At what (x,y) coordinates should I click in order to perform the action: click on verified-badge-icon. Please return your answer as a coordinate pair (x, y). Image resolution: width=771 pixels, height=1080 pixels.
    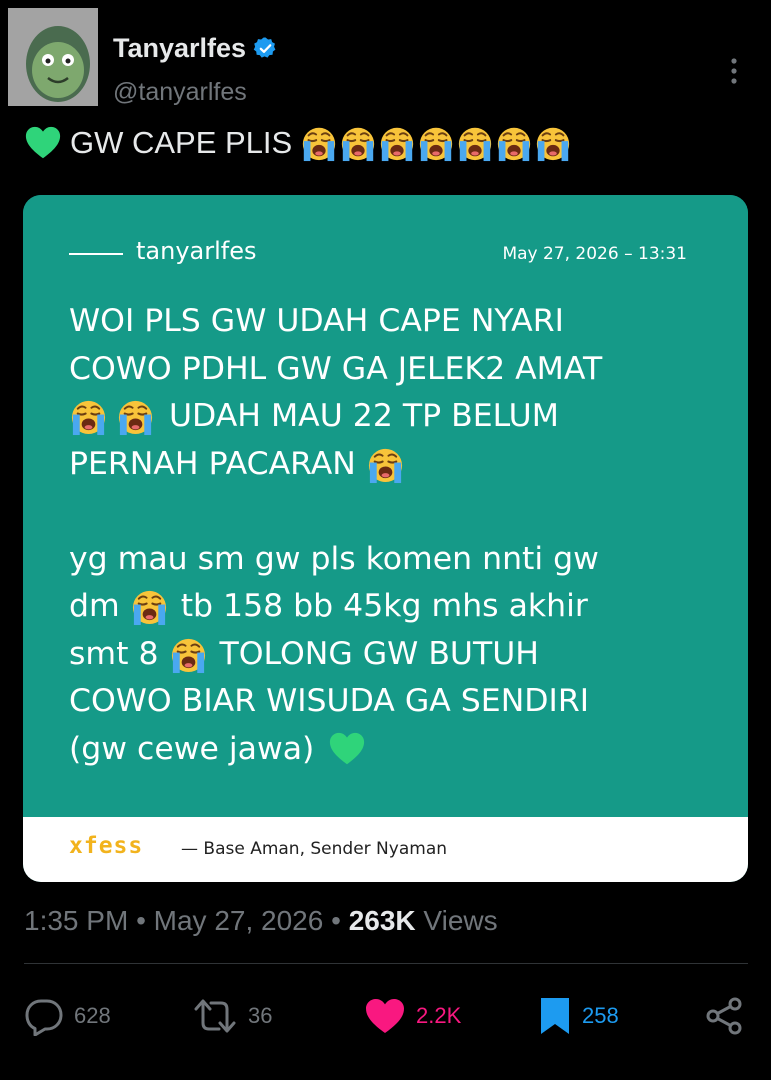
    Looking at the image, I should click on (264, 47).